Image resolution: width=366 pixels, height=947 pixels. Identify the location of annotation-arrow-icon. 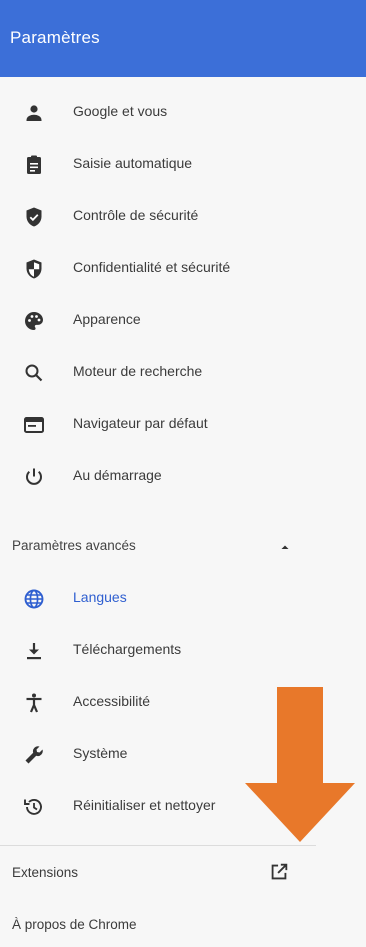
(300, 764).